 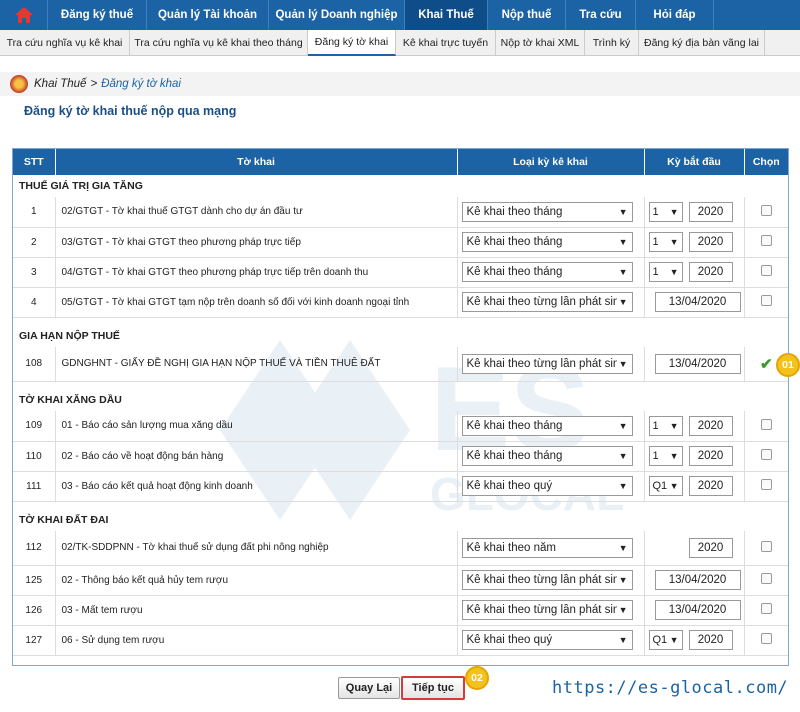 I want to click on nav-tra-cuu: Tra cứu, so click(x=601, y=15).